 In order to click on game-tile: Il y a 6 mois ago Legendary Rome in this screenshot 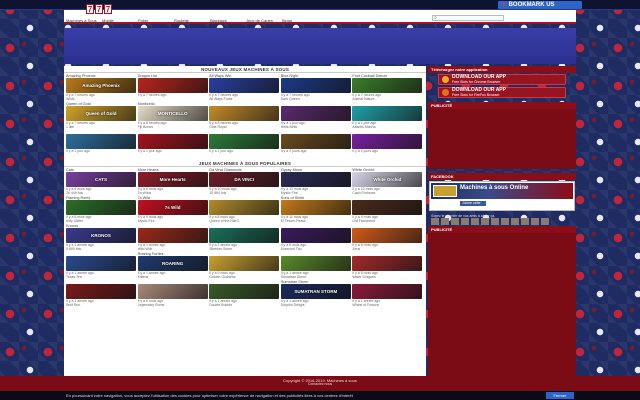, I will do `click(172, 294)`.